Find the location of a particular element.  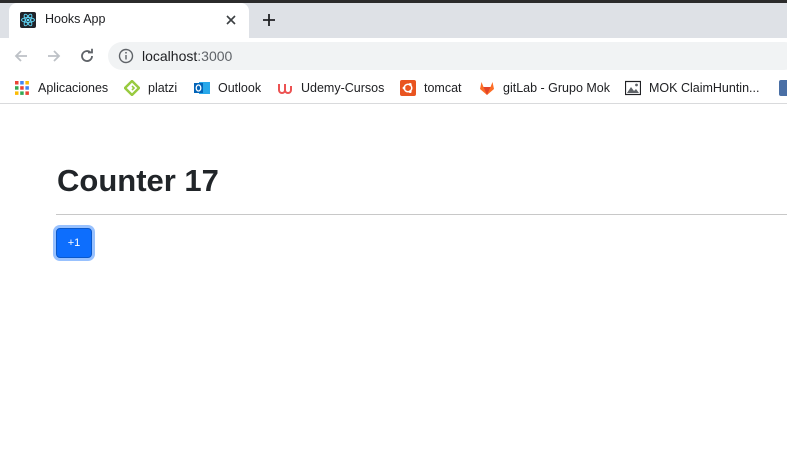

new-tab-icon is located at coordinates (269, 20).